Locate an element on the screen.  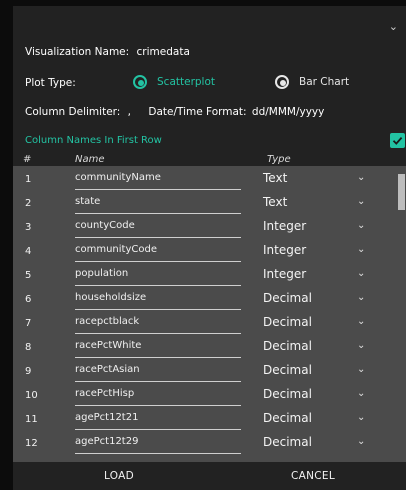
row-number: 1 is located at coordinates (28, 179).